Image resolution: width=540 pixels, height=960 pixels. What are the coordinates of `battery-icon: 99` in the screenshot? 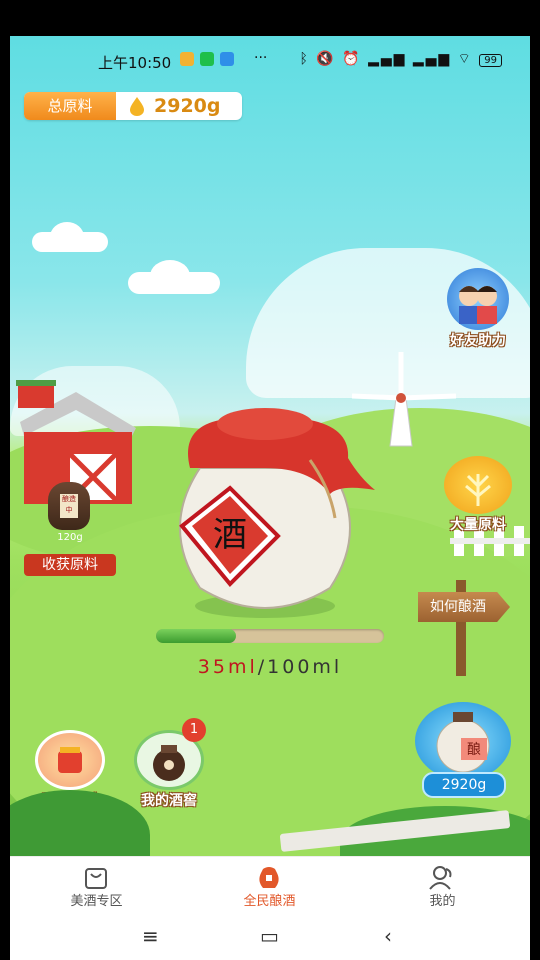 It's located at (490, 60).